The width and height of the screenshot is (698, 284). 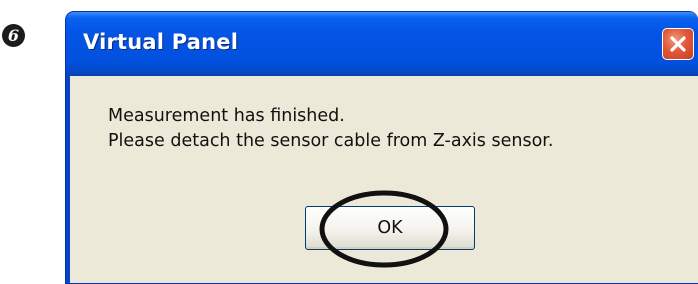 What do you see at coordinates (13, 35) in the screenshot?
I see `step-number-marker: 6` at bounding box center [13, 35].